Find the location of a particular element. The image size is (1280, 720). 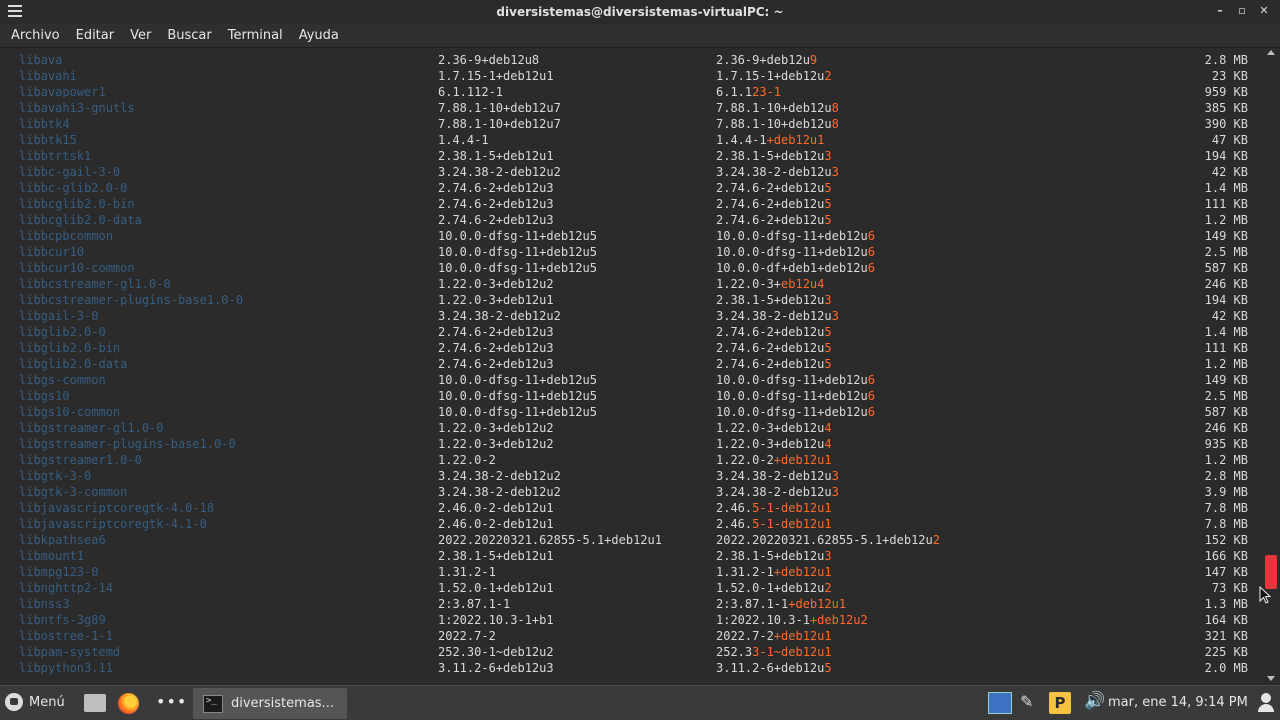

new-version: 10.0.0-dfsg-11+deb12u6 is located at coordinates (795, 396).